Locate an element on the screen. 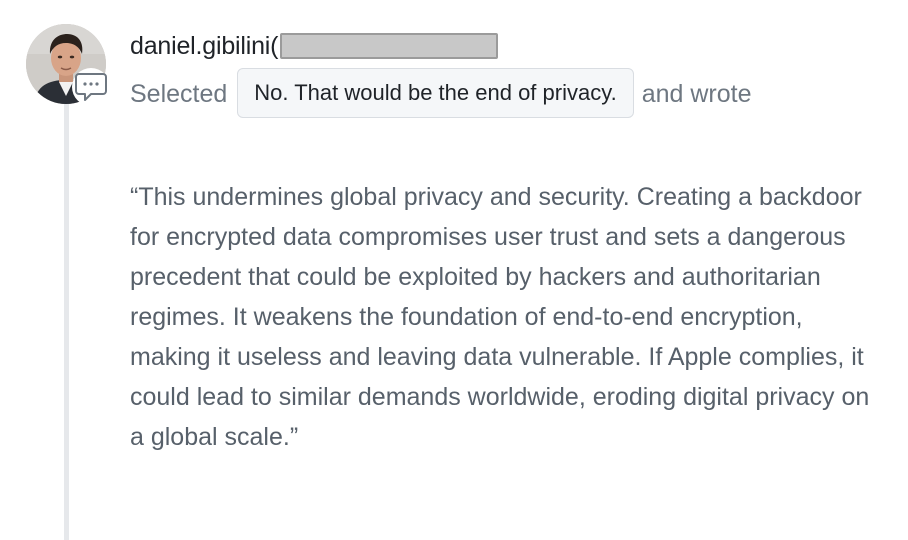  username-link: daniel.gibilini( is located at coordinates (204, 46).